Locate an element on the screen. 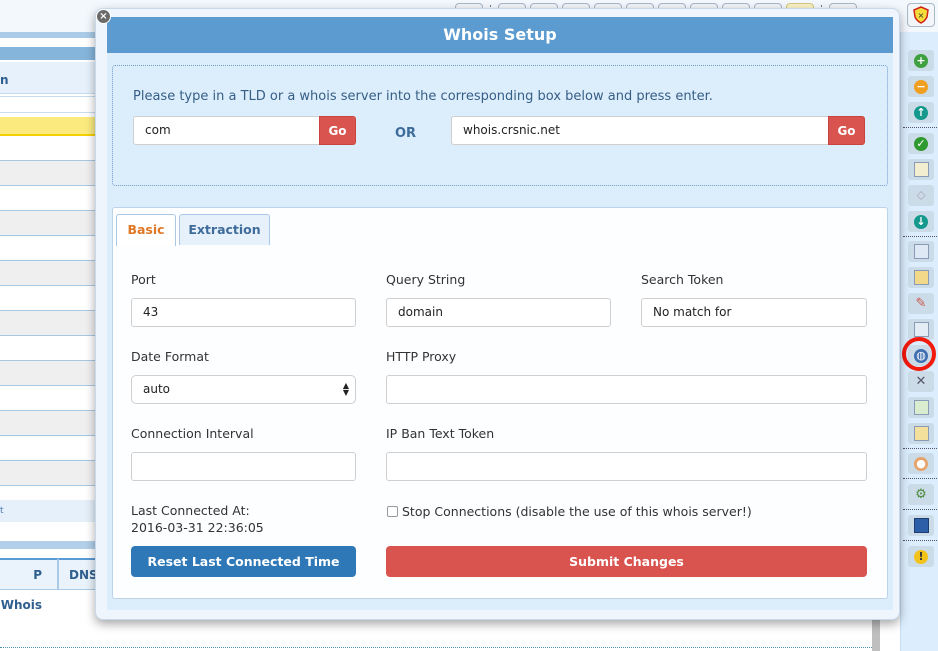  warning-lock-icon: ! is located at coordinates (921, 556).